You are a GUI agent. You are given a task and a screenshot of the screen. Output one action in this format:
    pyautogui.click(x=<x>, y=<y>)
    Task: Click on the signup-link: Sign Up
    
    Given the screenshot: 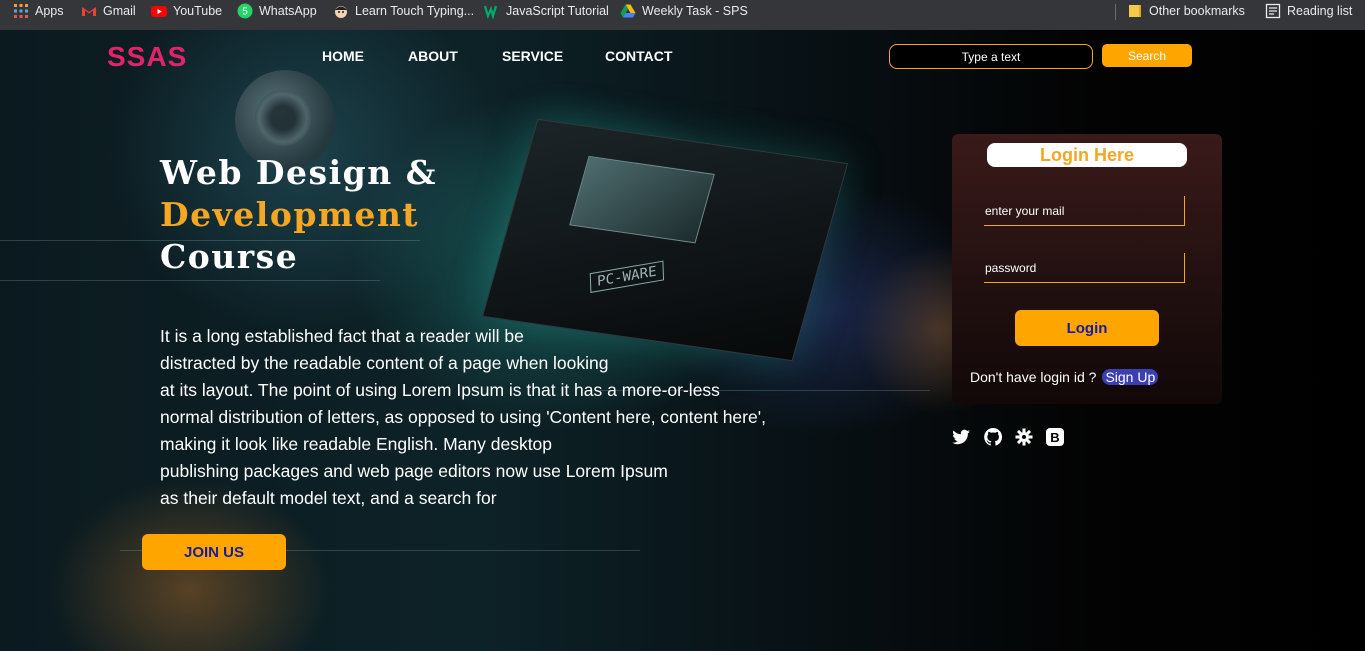 What is the action you would take?
    pyautogui.click(x=1130, y=377)
    